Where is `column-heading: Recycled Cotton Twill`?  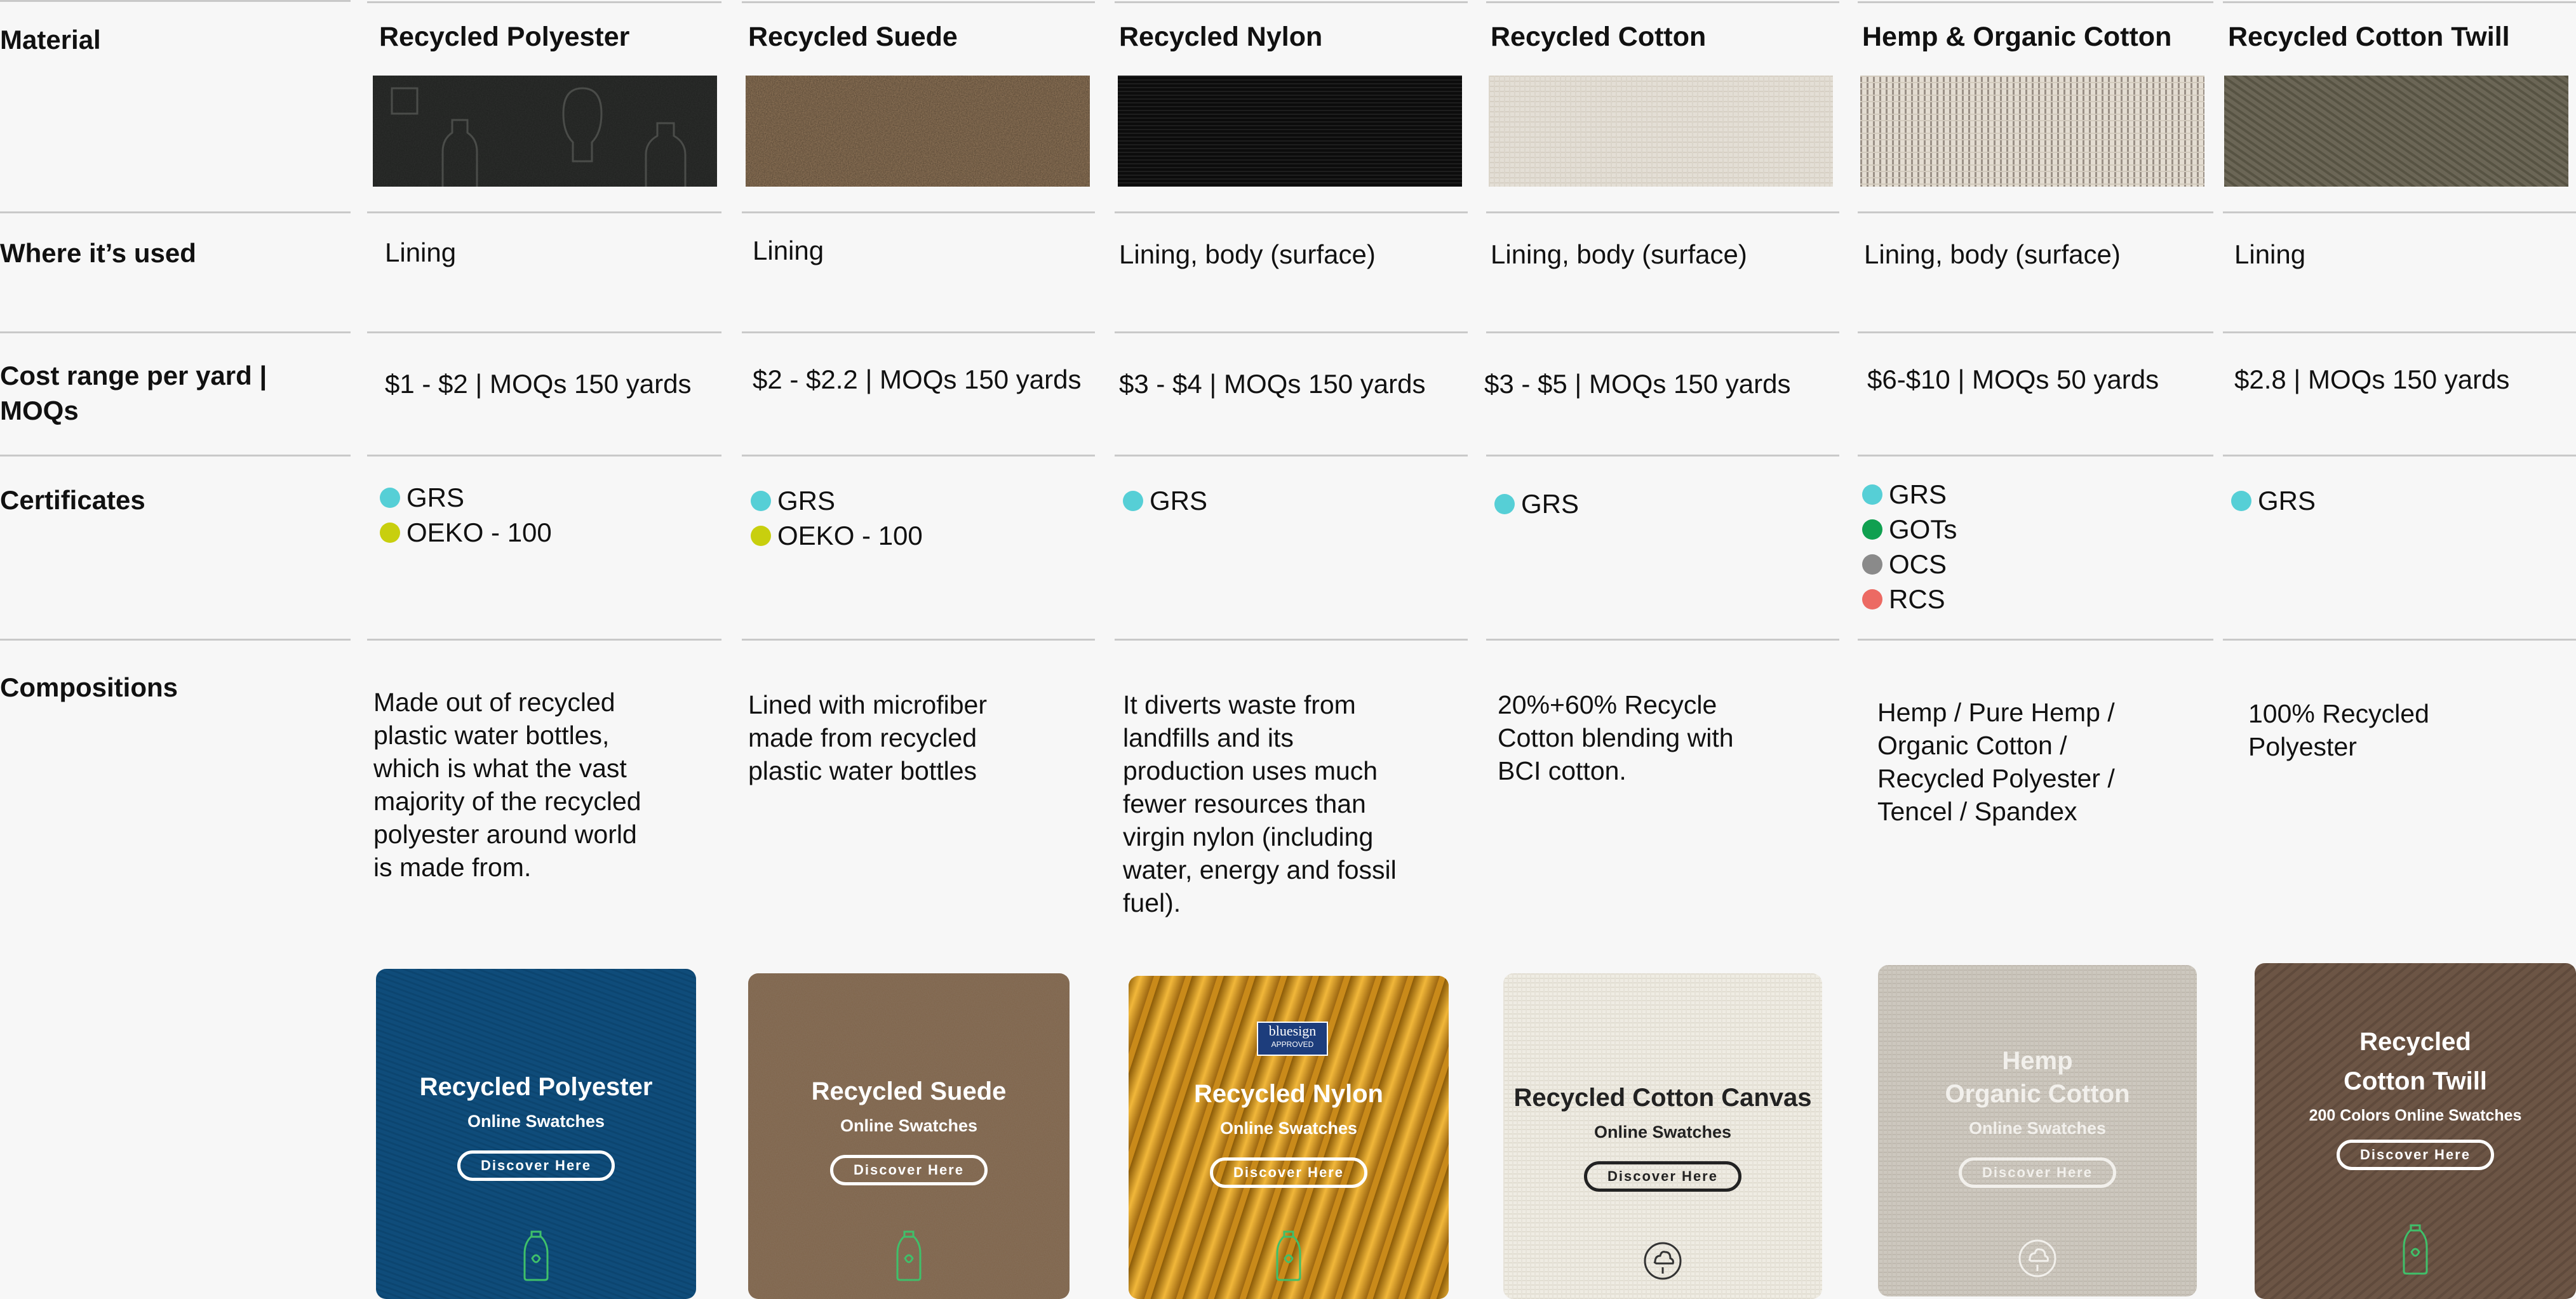 column-heading: Recycled Cotton Twill is located at coordinates (2369, 37).